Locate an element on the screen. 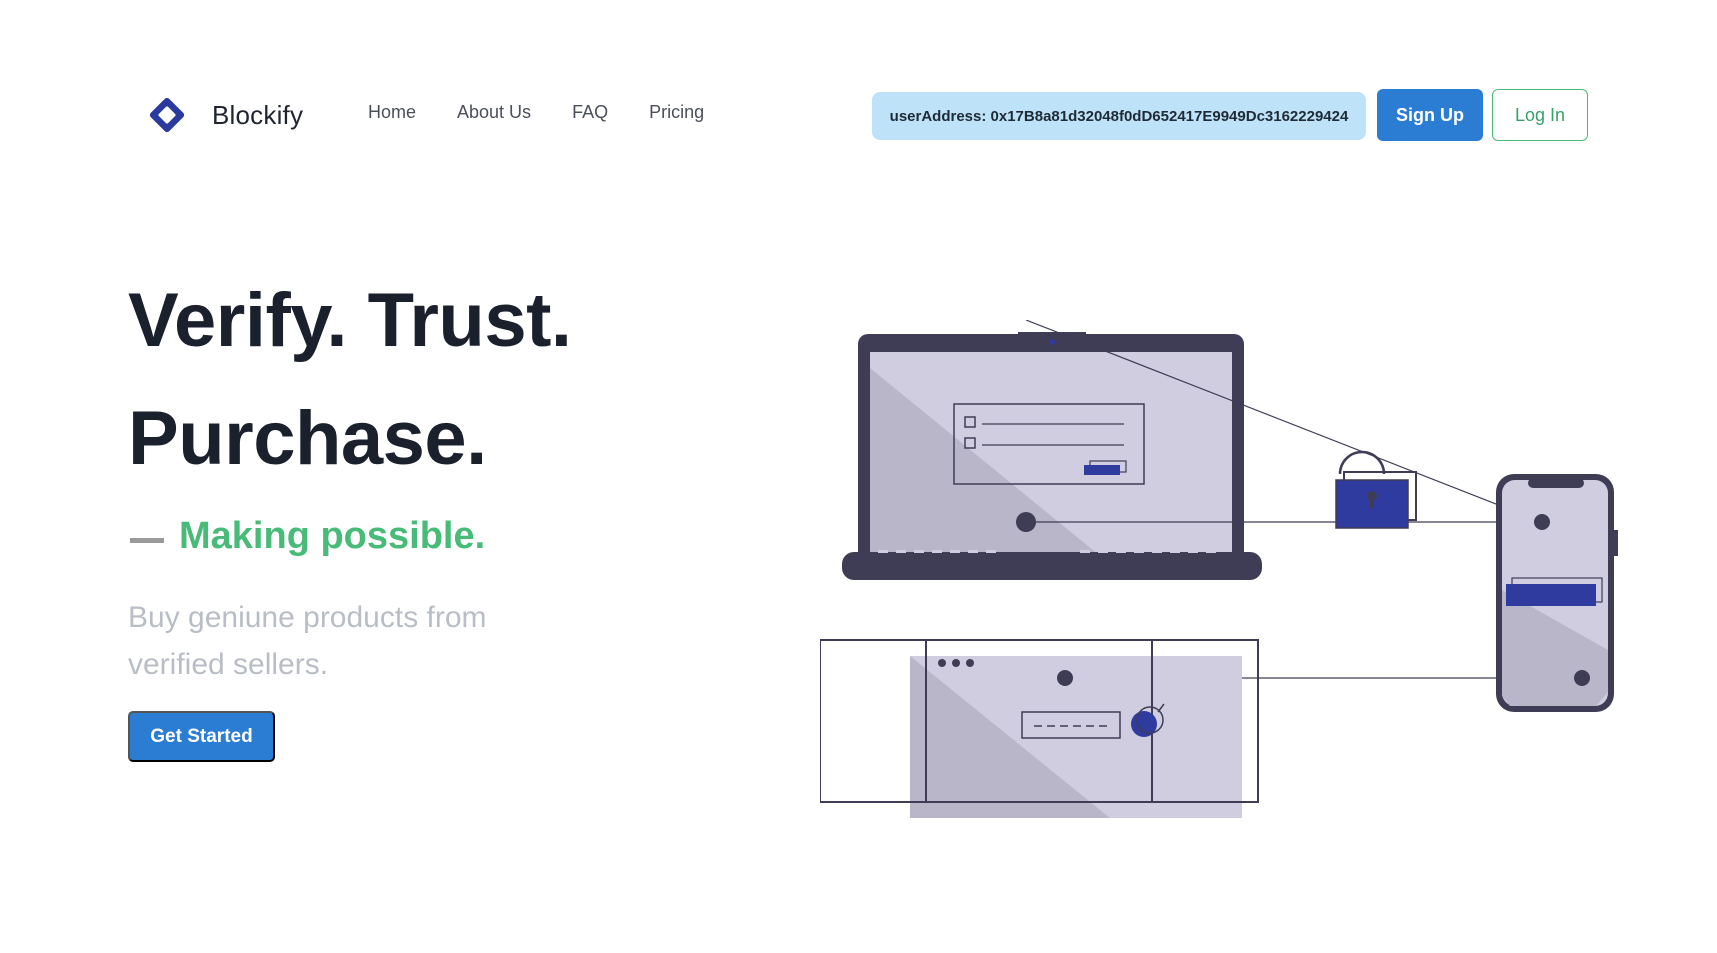 This screenshot has width=1717, height=953. nav-about-us: About Us is located at coordinates (494, 112).